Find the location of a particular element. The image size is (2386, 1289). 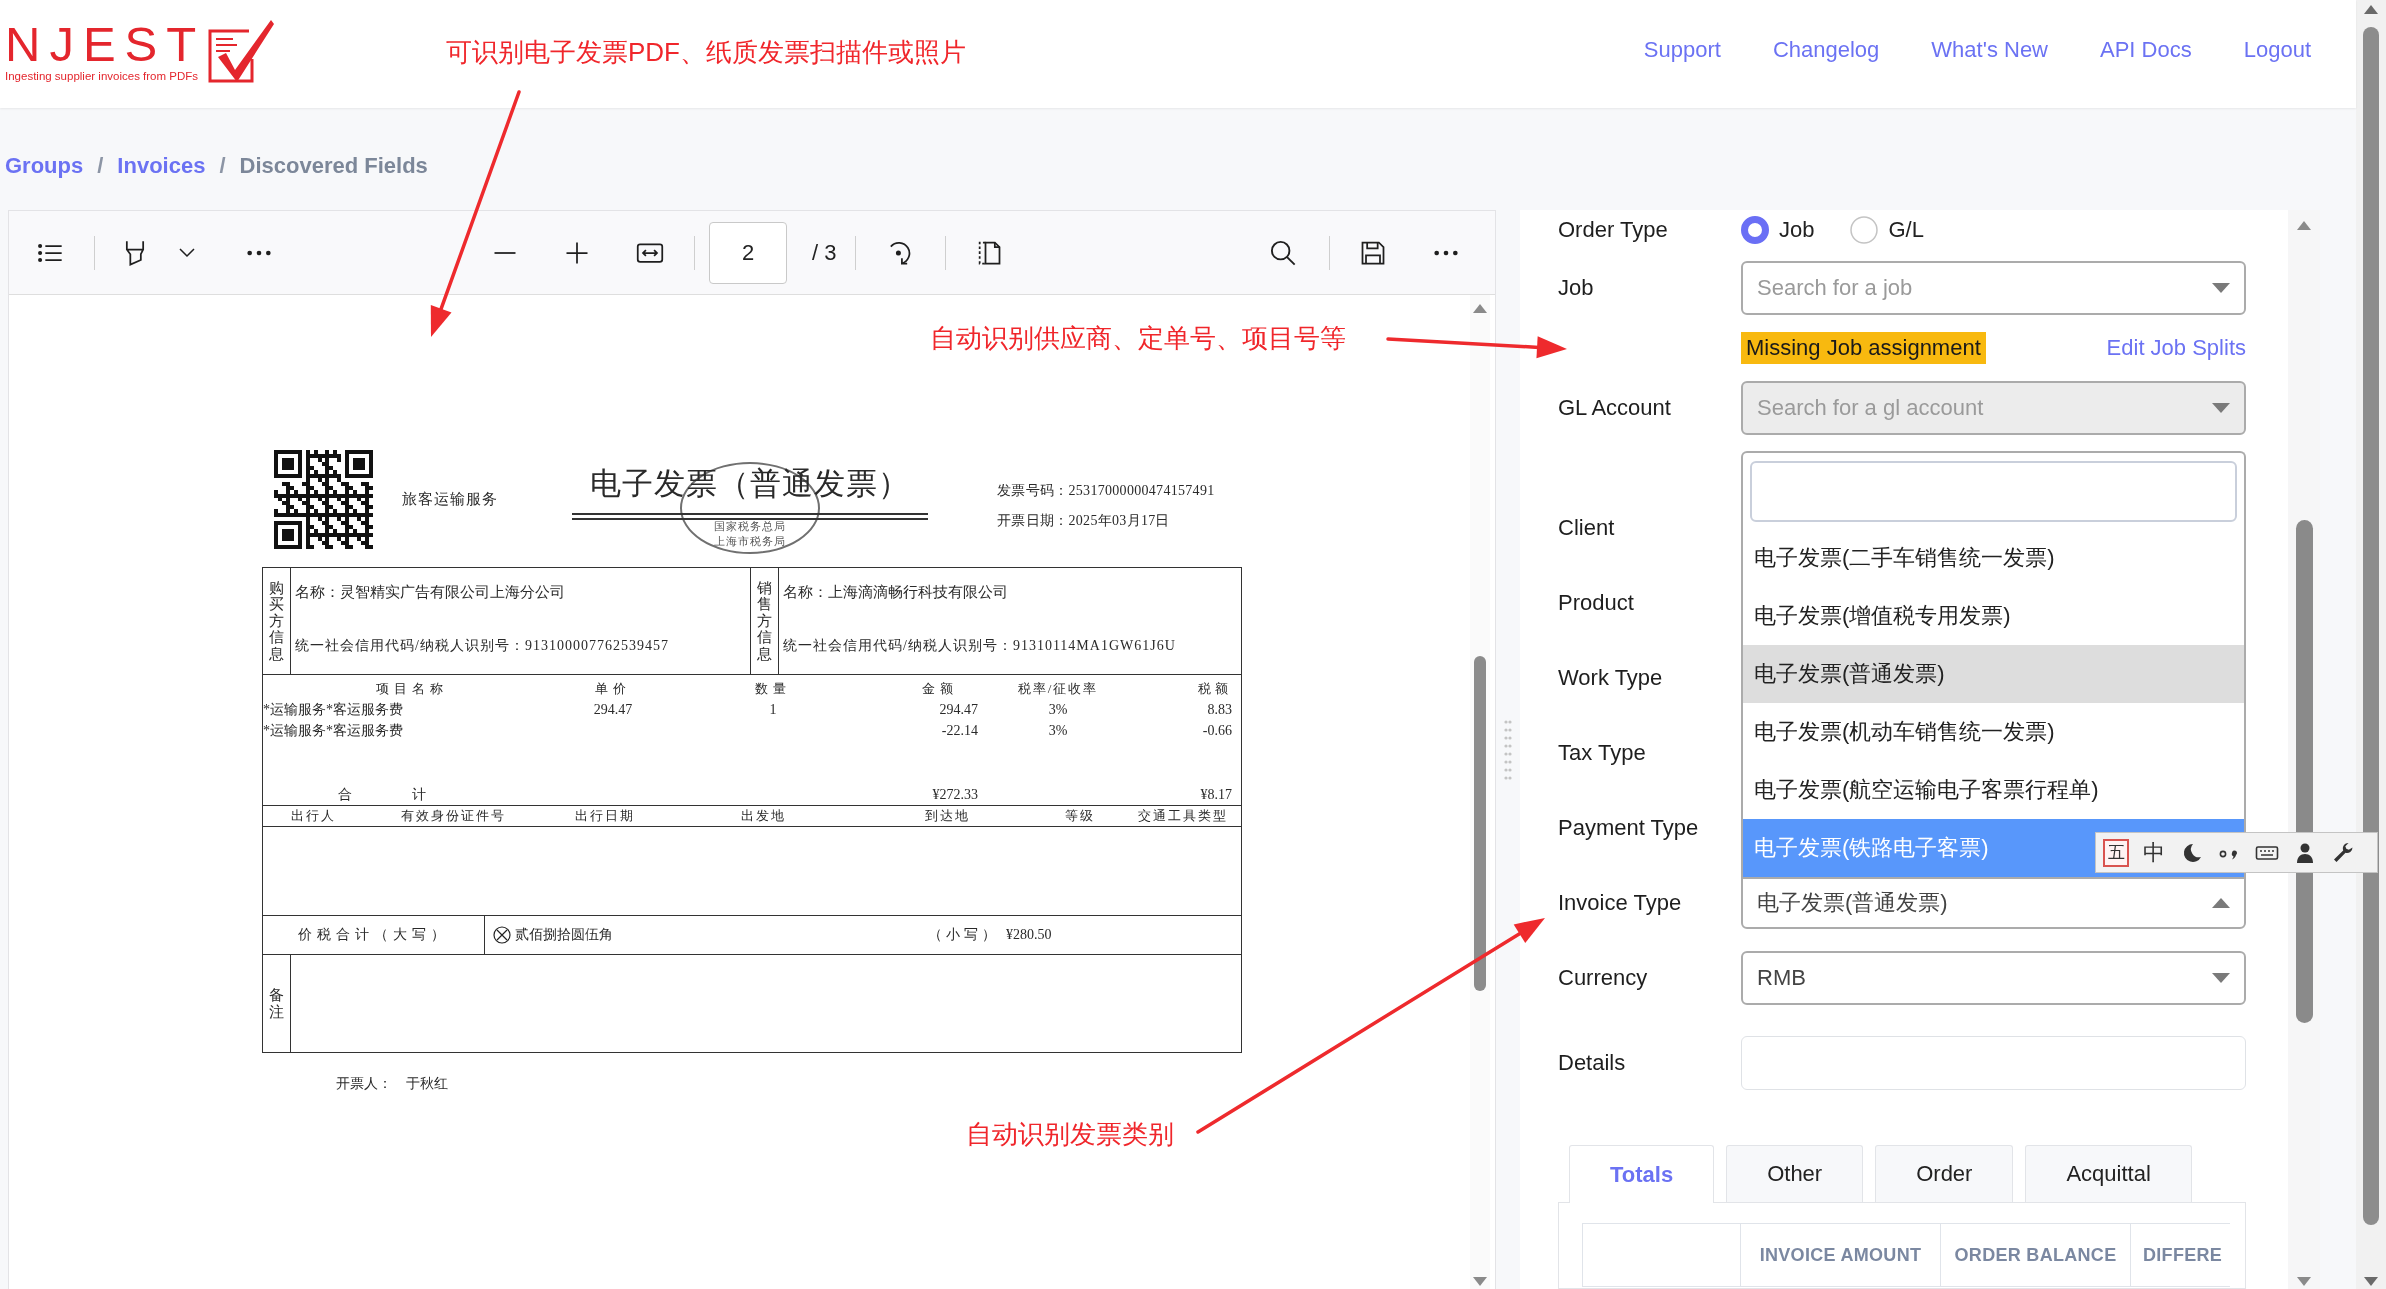

dropdown-option: 电子发票(增值税专用发票) is located at coordinates (1993, 615).